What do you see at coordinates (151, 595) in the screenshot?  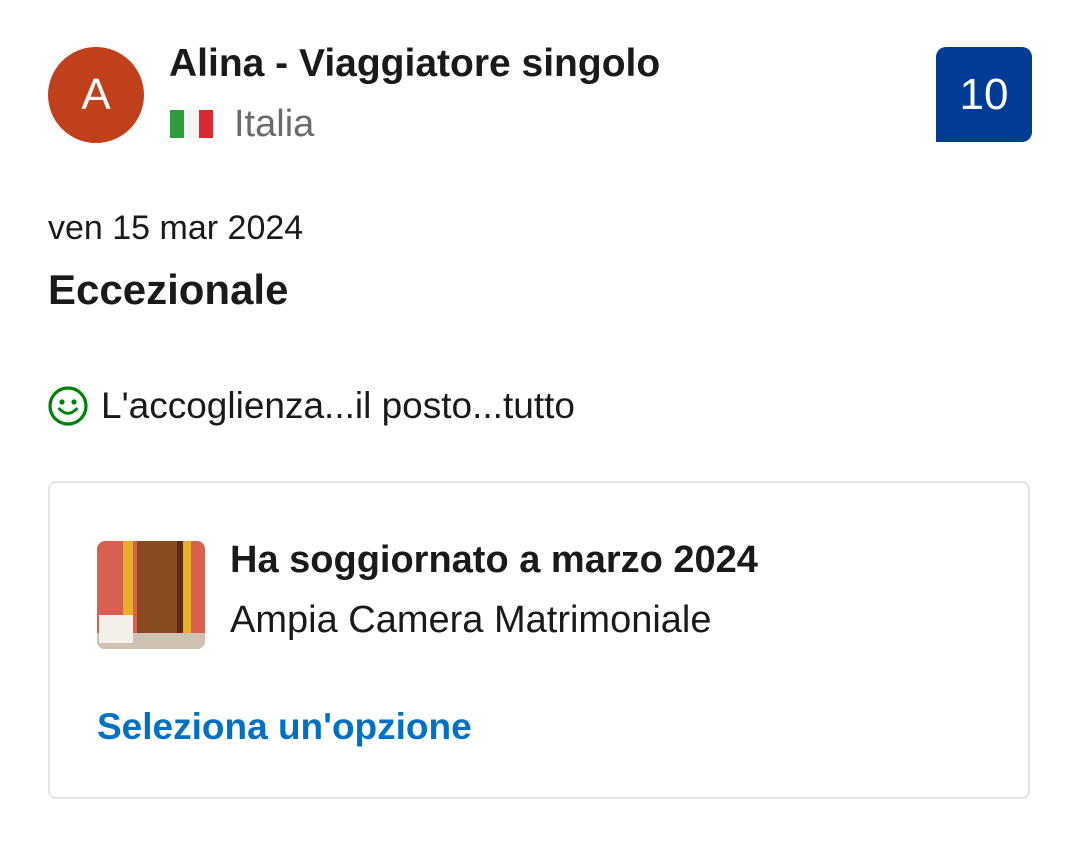 I see `room-thumbnail` at bounding box center [151, 595].